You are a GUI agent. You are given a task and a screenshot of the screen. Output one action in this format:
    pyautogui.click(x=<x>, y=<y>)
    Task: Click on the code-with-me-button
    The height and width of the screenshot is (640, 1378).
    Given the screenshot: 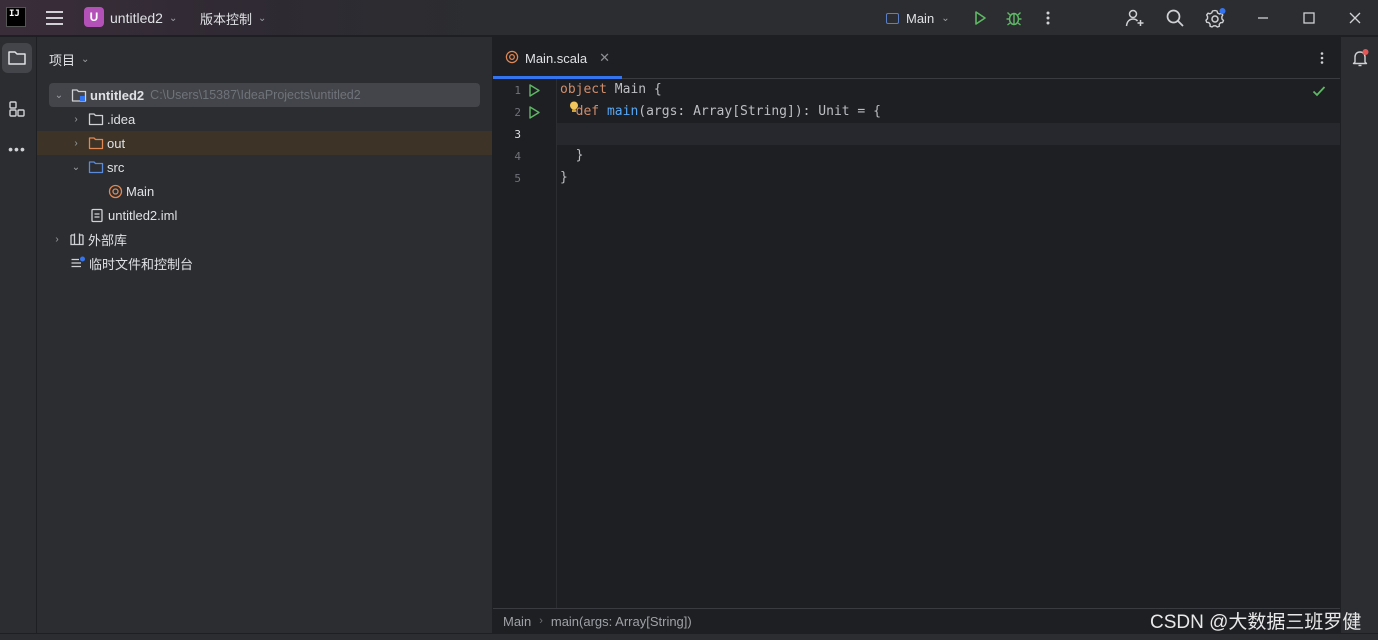 What is the action you would take?
    pyautogui.click(x=1135, y=18)
    